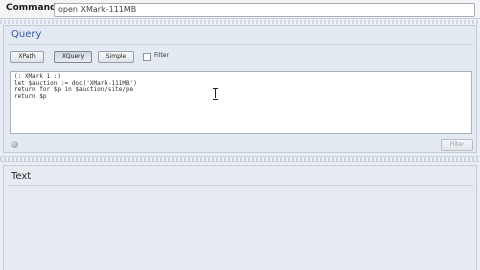 The height and width of the screenshot is (270, 480). What do you see at coordinates (240, 185) in the screenshot?
I see `text-title-divider` at bounding box center [240, 185].